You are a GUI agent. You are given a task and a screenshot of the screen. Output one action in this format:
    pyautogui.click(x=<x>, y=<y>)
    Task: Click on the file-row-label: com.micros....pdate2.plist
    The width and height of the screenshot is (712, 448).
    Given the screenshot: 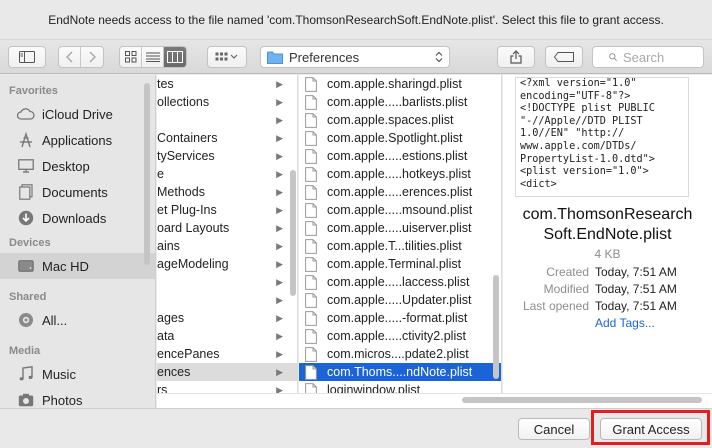 What is the action you would take?
    pyautogui.click(x=398, y=354)
    